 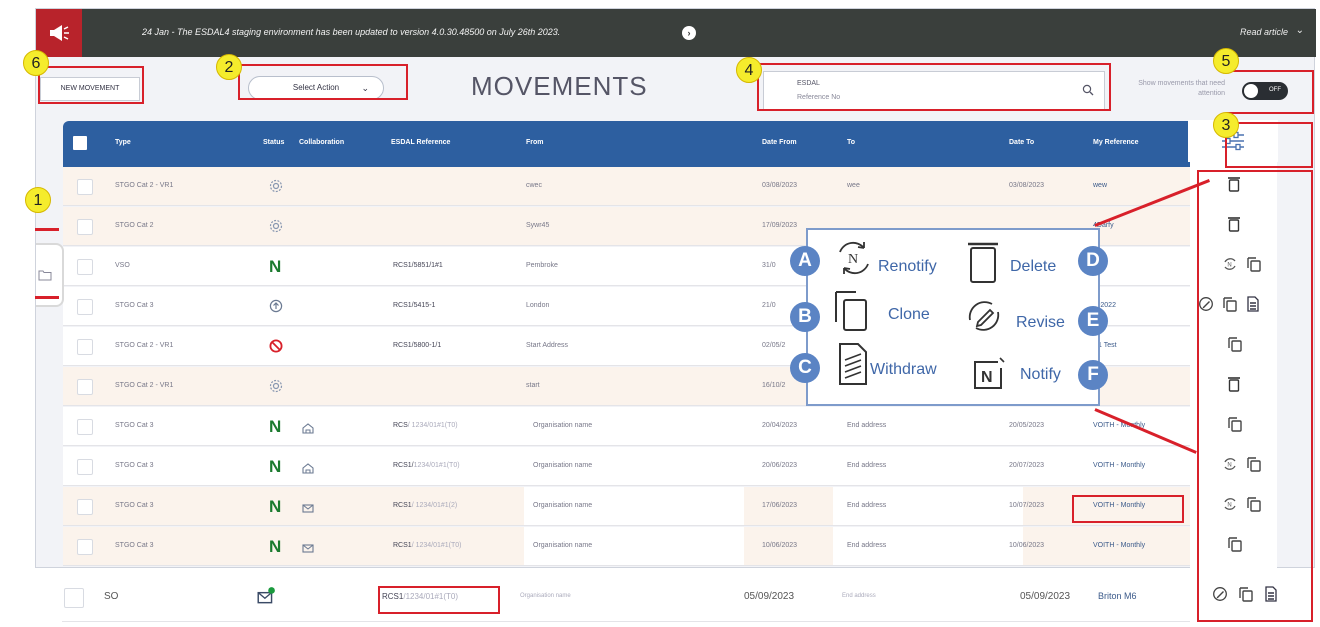 I want to click on col-type: Type, so click(x=123, y=142).